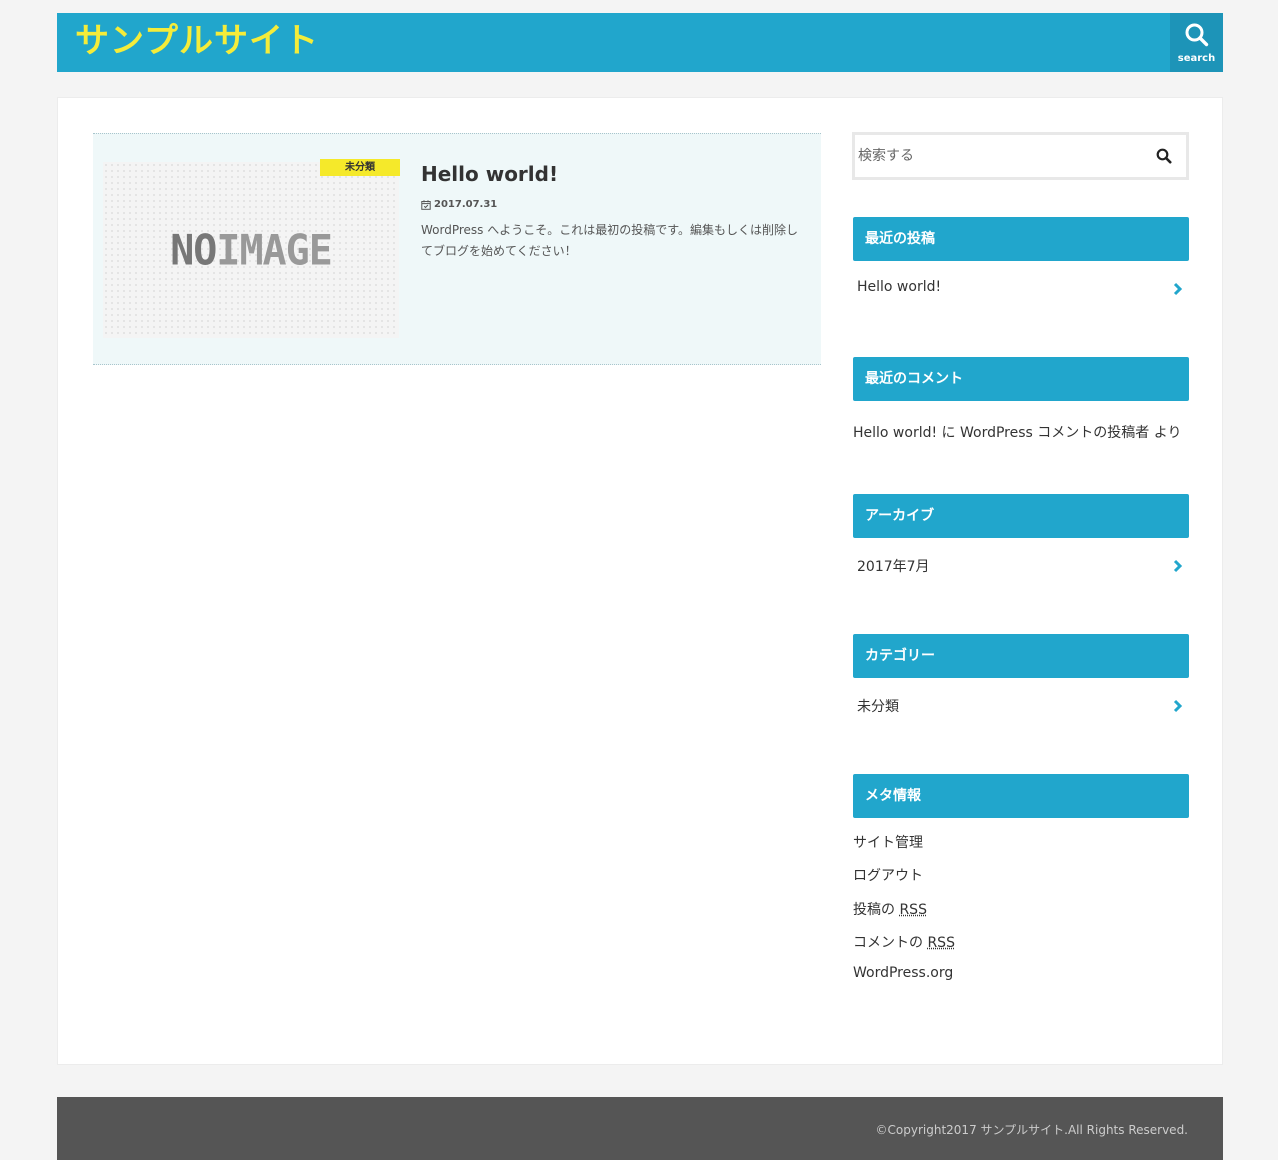 Image resolution: width=1278 pixels, height=1160 pixels. I want to click on meta-logout-link: ログアウト, so click(888, 875).